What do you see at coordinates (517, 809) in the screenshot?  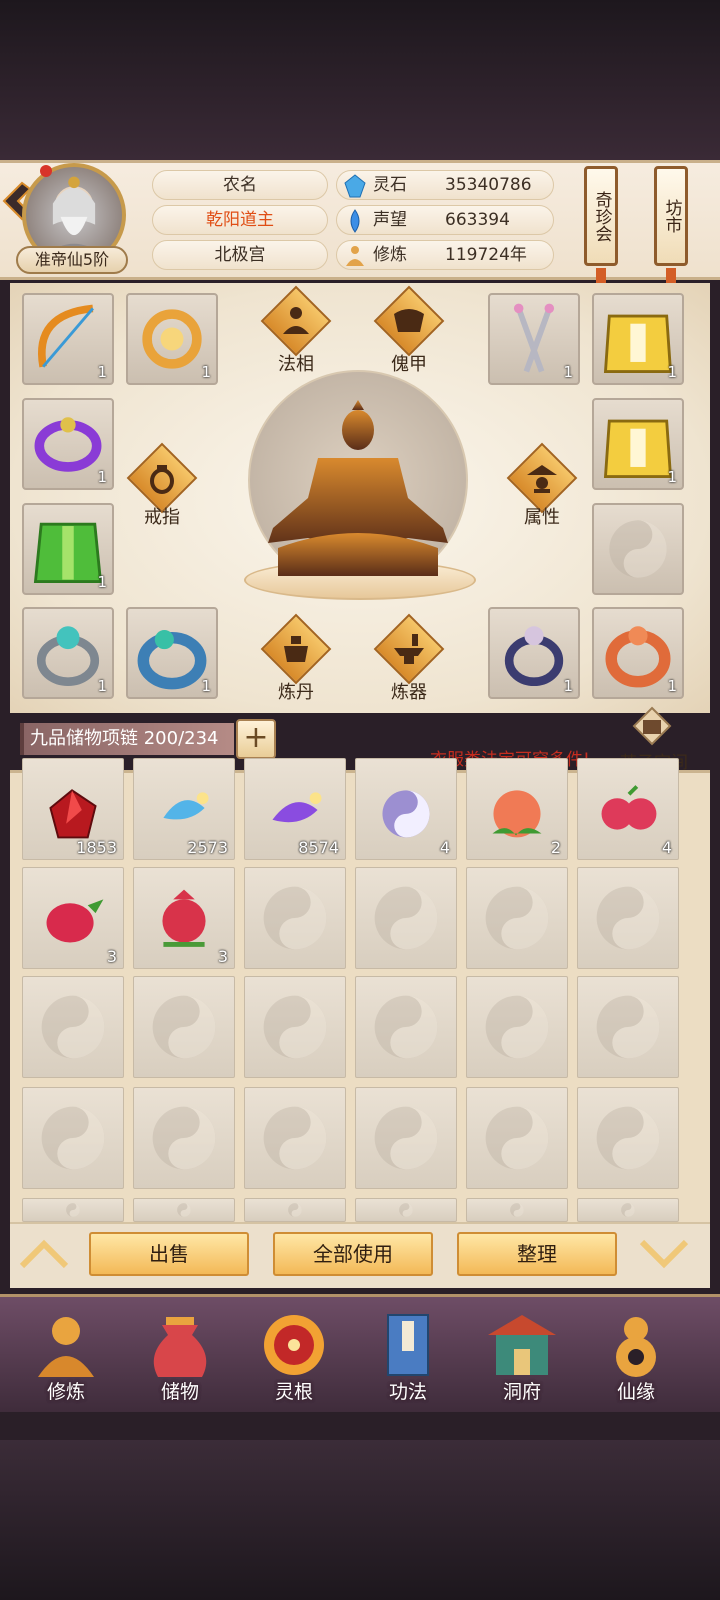 I see `inventory-slot: 2` at bounding box center [517, 809].